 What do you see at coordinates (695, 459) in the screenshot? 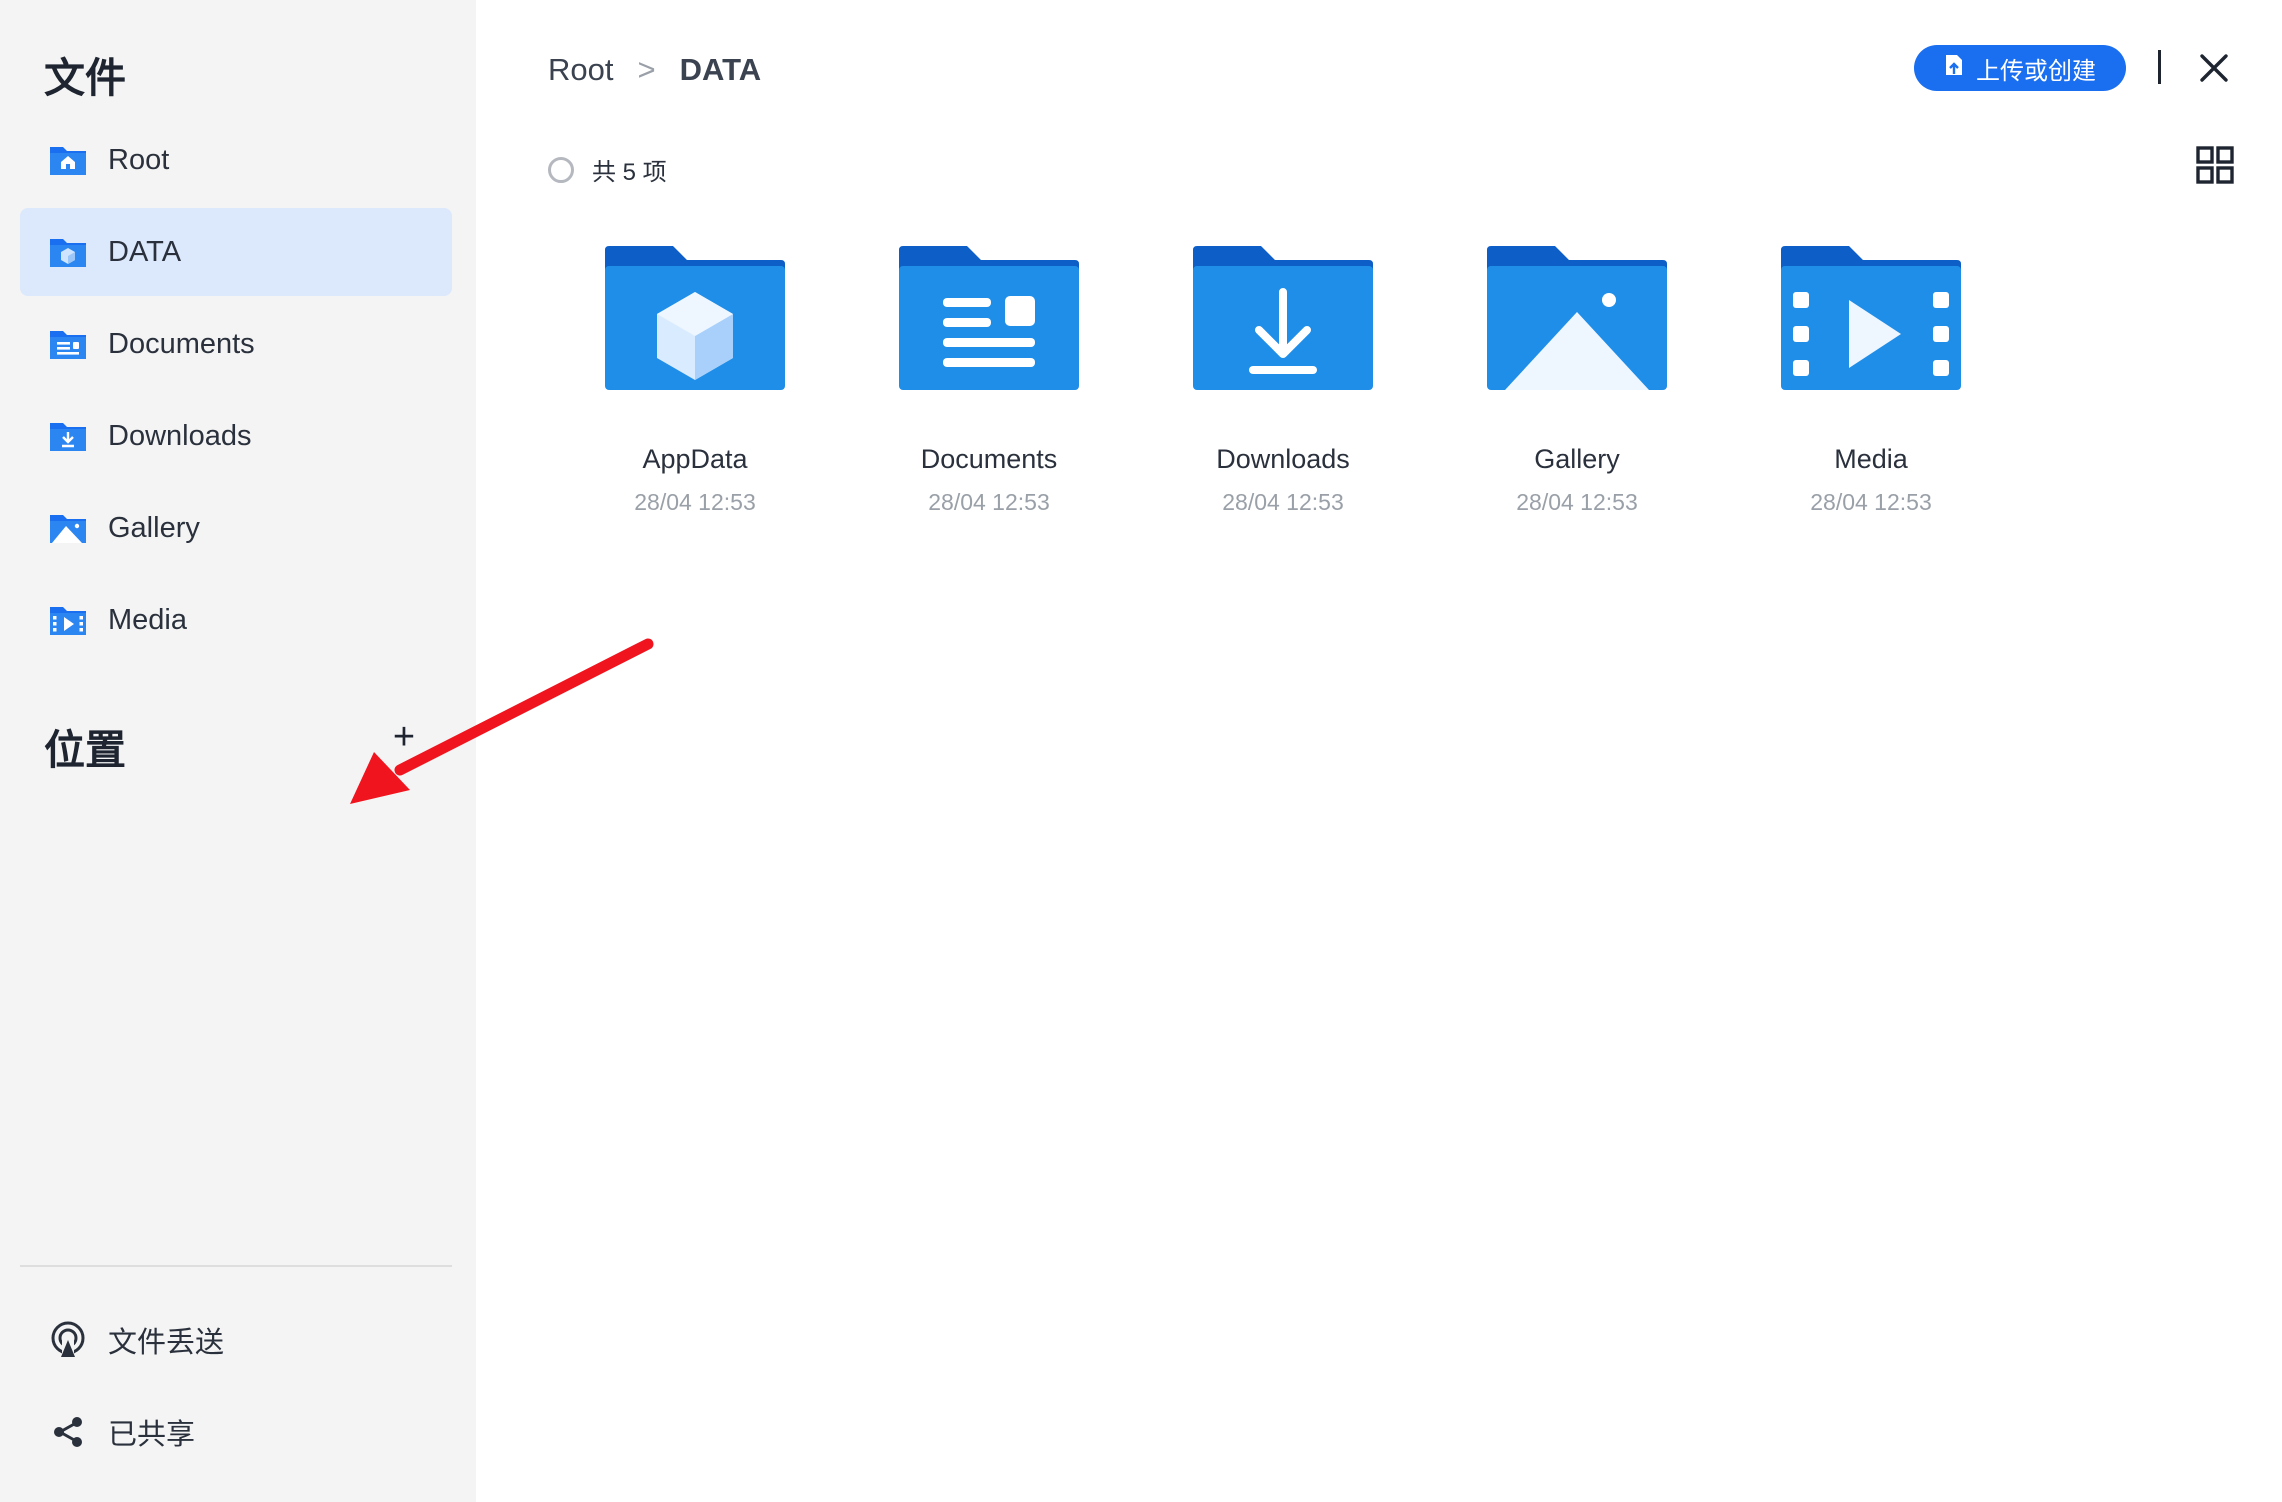
I see `folder-name: AppData` at bounding box center [695, 459].